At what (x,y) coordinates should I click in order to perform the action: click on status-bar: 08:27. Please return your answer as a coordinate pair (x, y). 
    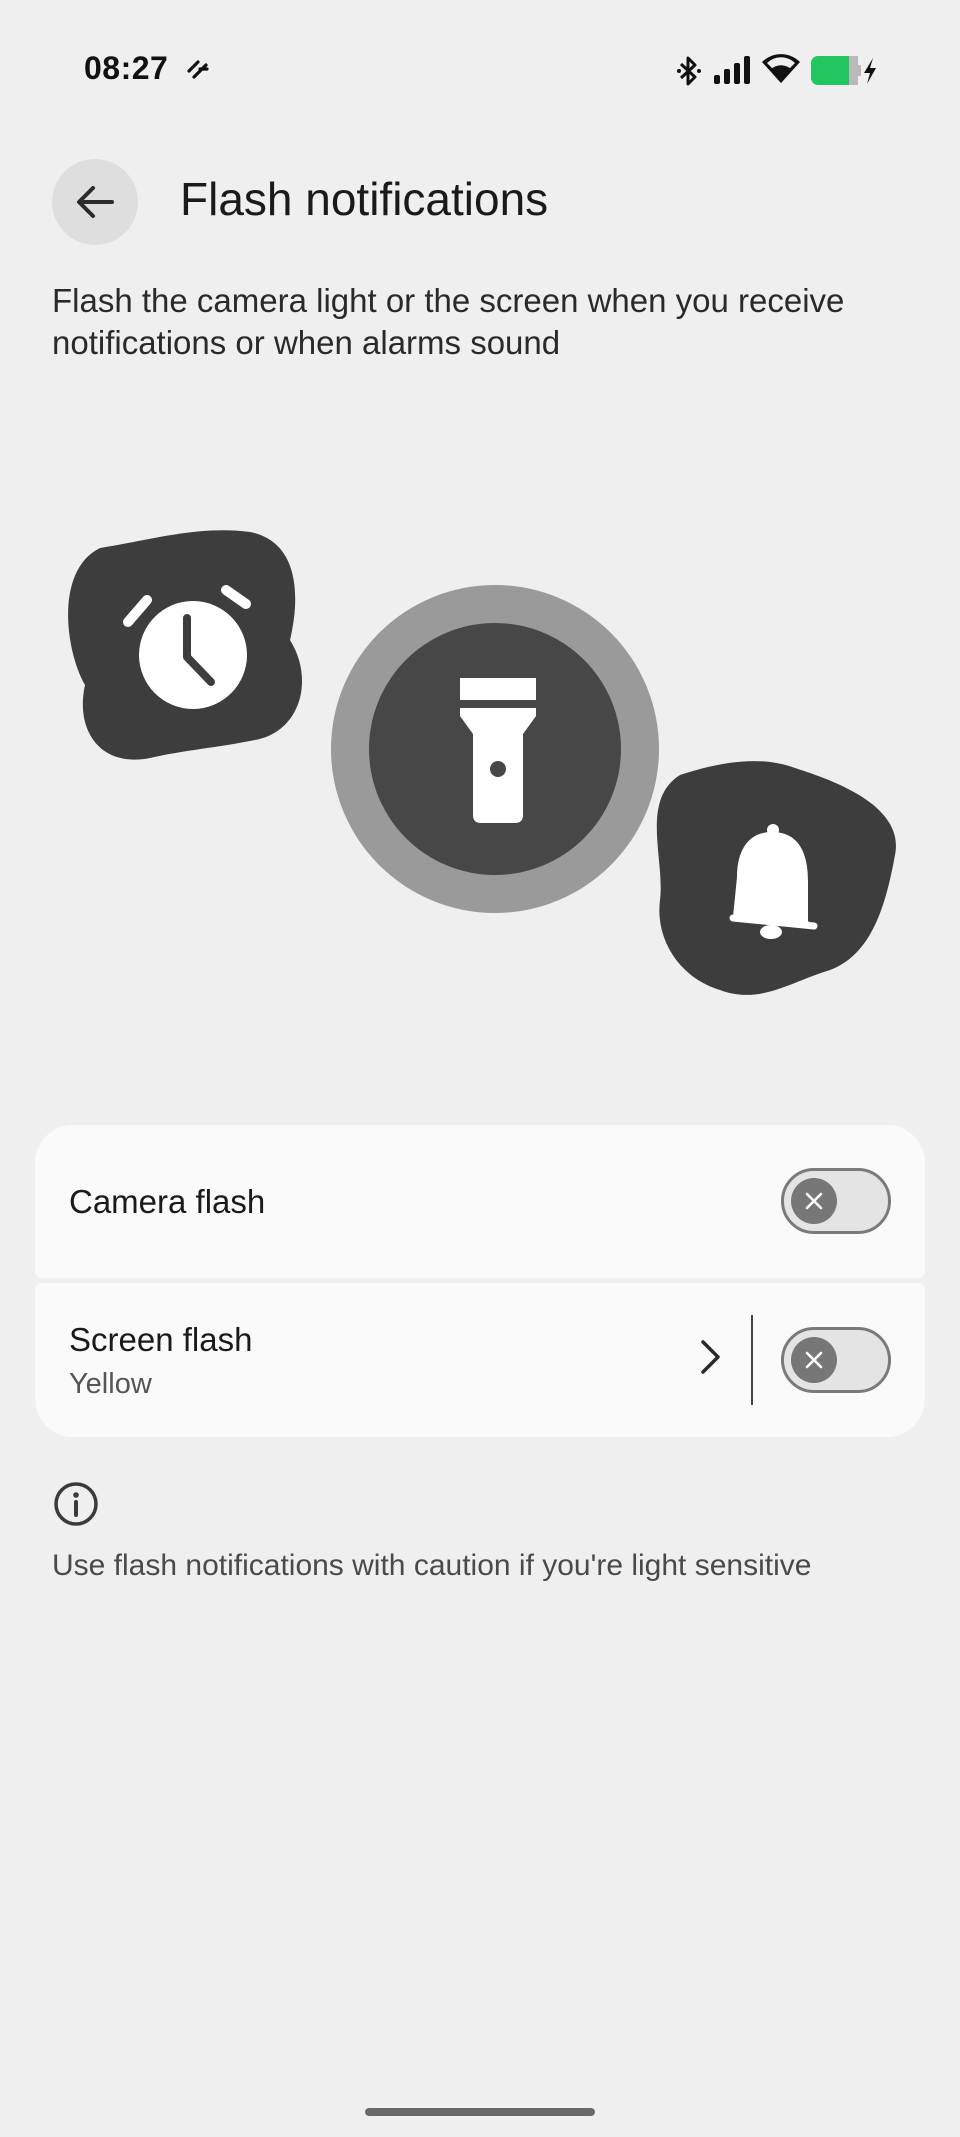
    Looking at the image, I should click on (480, 70).